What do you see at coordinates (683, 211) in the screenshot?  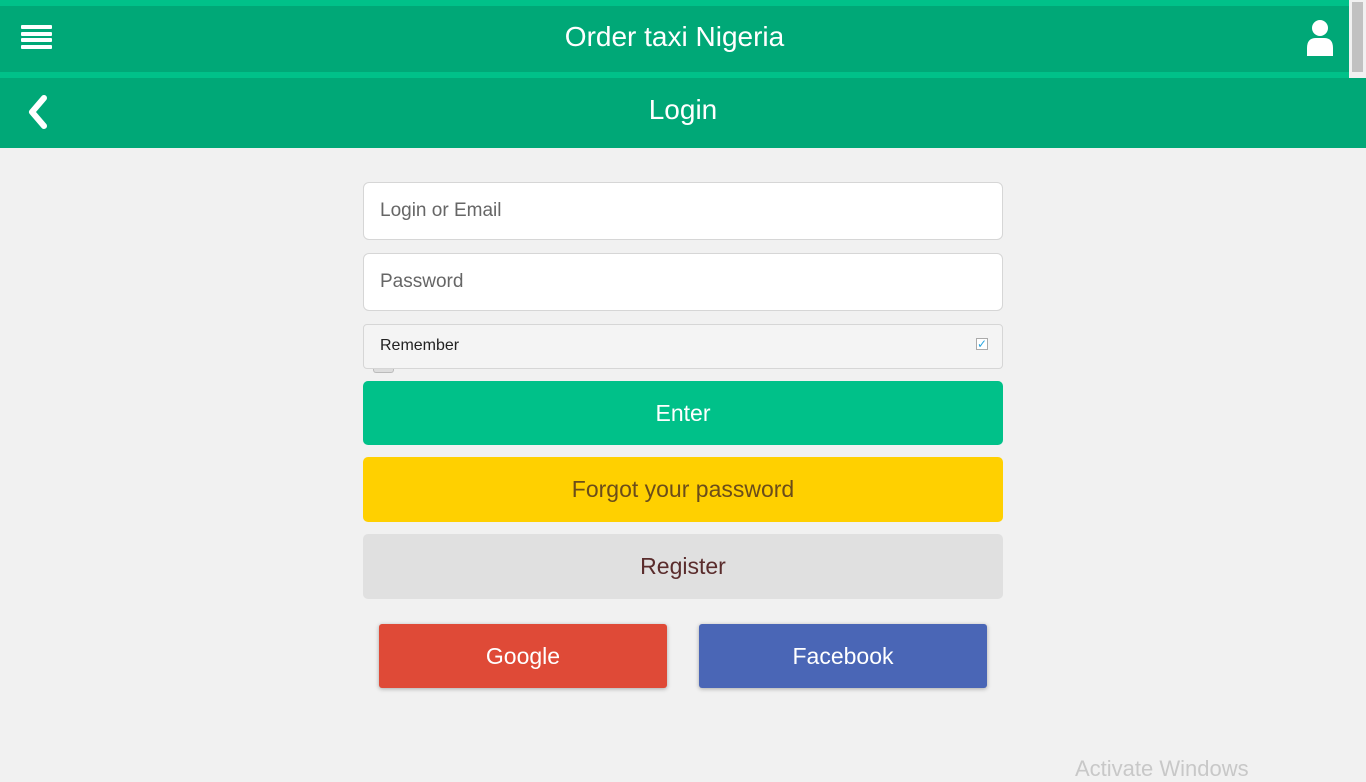 I see `login-email-input: Login or Email` at bounding box center [683, 211].